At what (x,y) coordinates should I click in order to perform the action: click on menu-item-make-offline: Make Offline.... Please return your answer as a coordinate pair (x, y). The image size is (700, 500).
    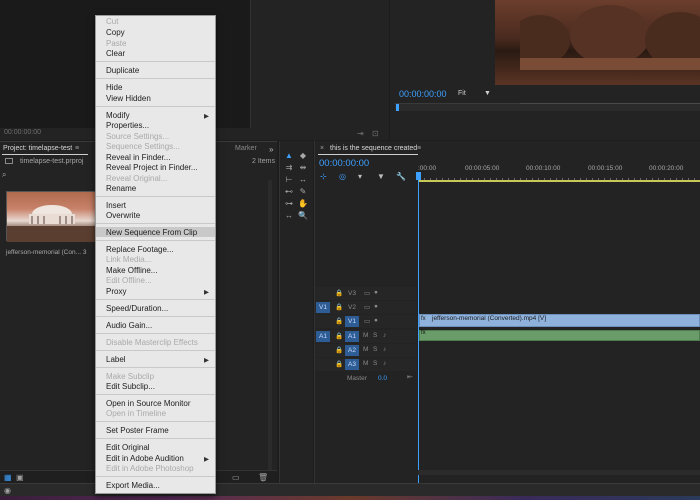
    Looking at the image, I should click on (131, 270).